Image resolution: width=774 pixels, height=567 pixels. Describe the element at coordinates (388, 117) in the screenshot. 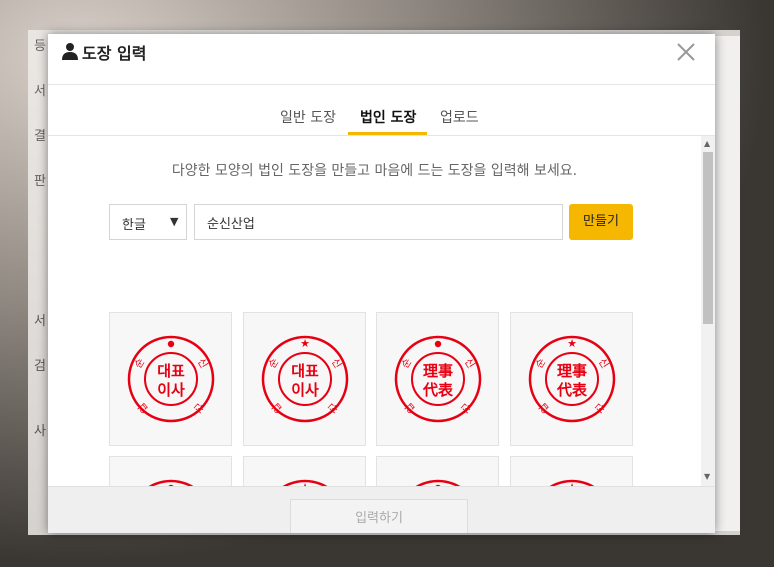

I see `tab-corporate-stamp: 법인 도장` at that location.